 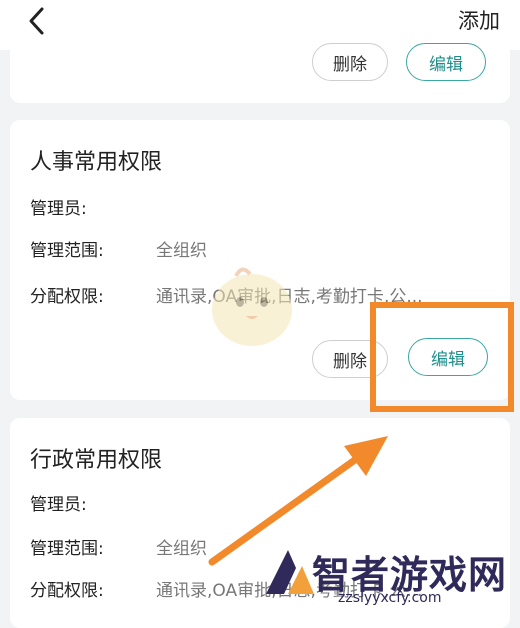 I want to click on edit-button: 编辑, so click(x=446, y=62).